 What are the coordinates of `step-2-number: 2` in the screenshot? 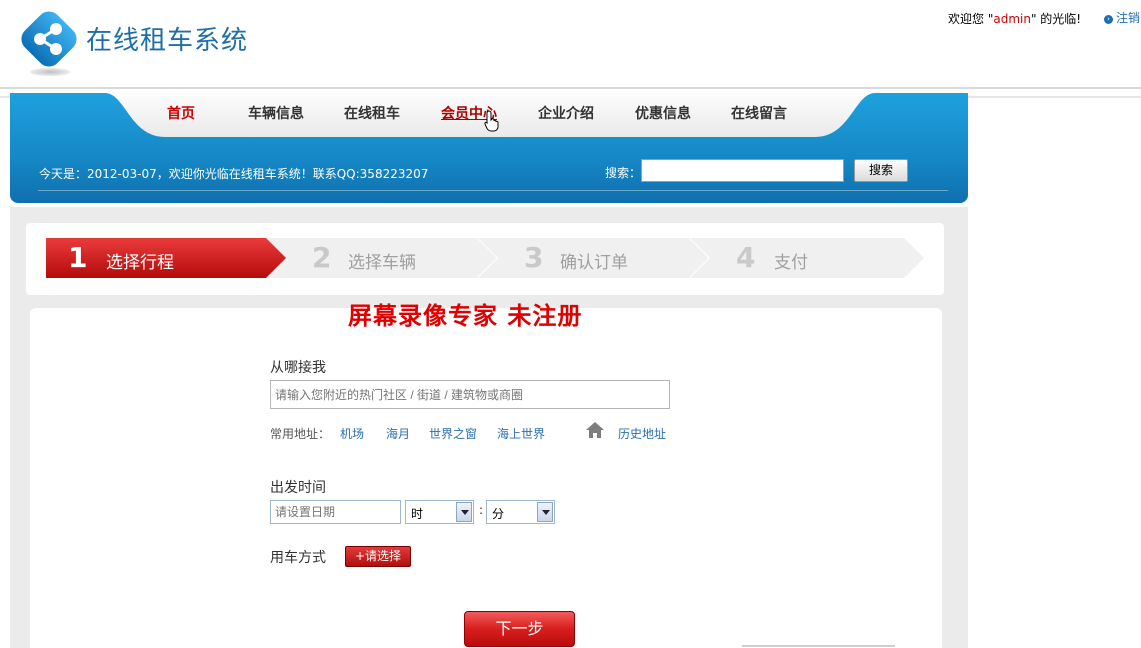 It's located at (322, 257).